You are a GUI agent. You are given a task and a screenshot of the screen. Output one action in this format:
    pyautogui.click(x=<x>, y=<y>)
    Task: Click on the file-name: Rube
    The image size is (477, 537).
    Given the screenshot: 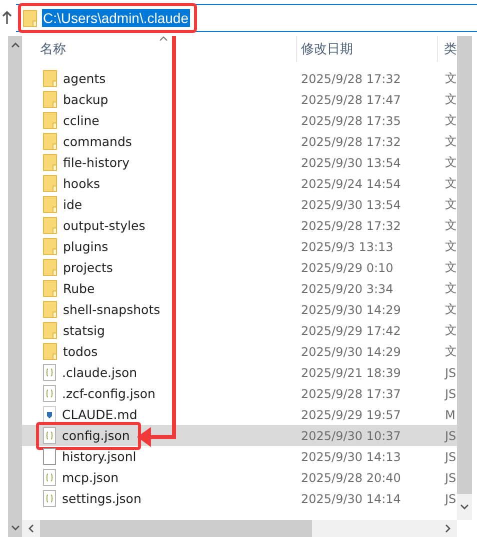 What is the action you would take?
    pyautogui.click(x=79, y=288)
    